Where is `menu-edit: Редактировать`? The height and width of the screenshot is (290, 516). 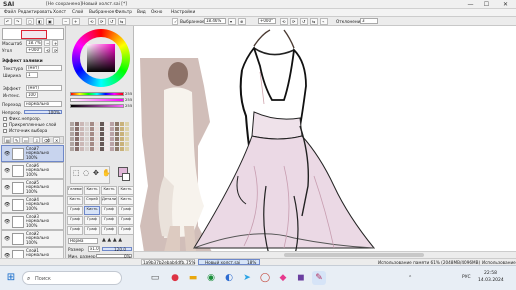 menu-edit: Редактировать is located at coordinates (35, 12).